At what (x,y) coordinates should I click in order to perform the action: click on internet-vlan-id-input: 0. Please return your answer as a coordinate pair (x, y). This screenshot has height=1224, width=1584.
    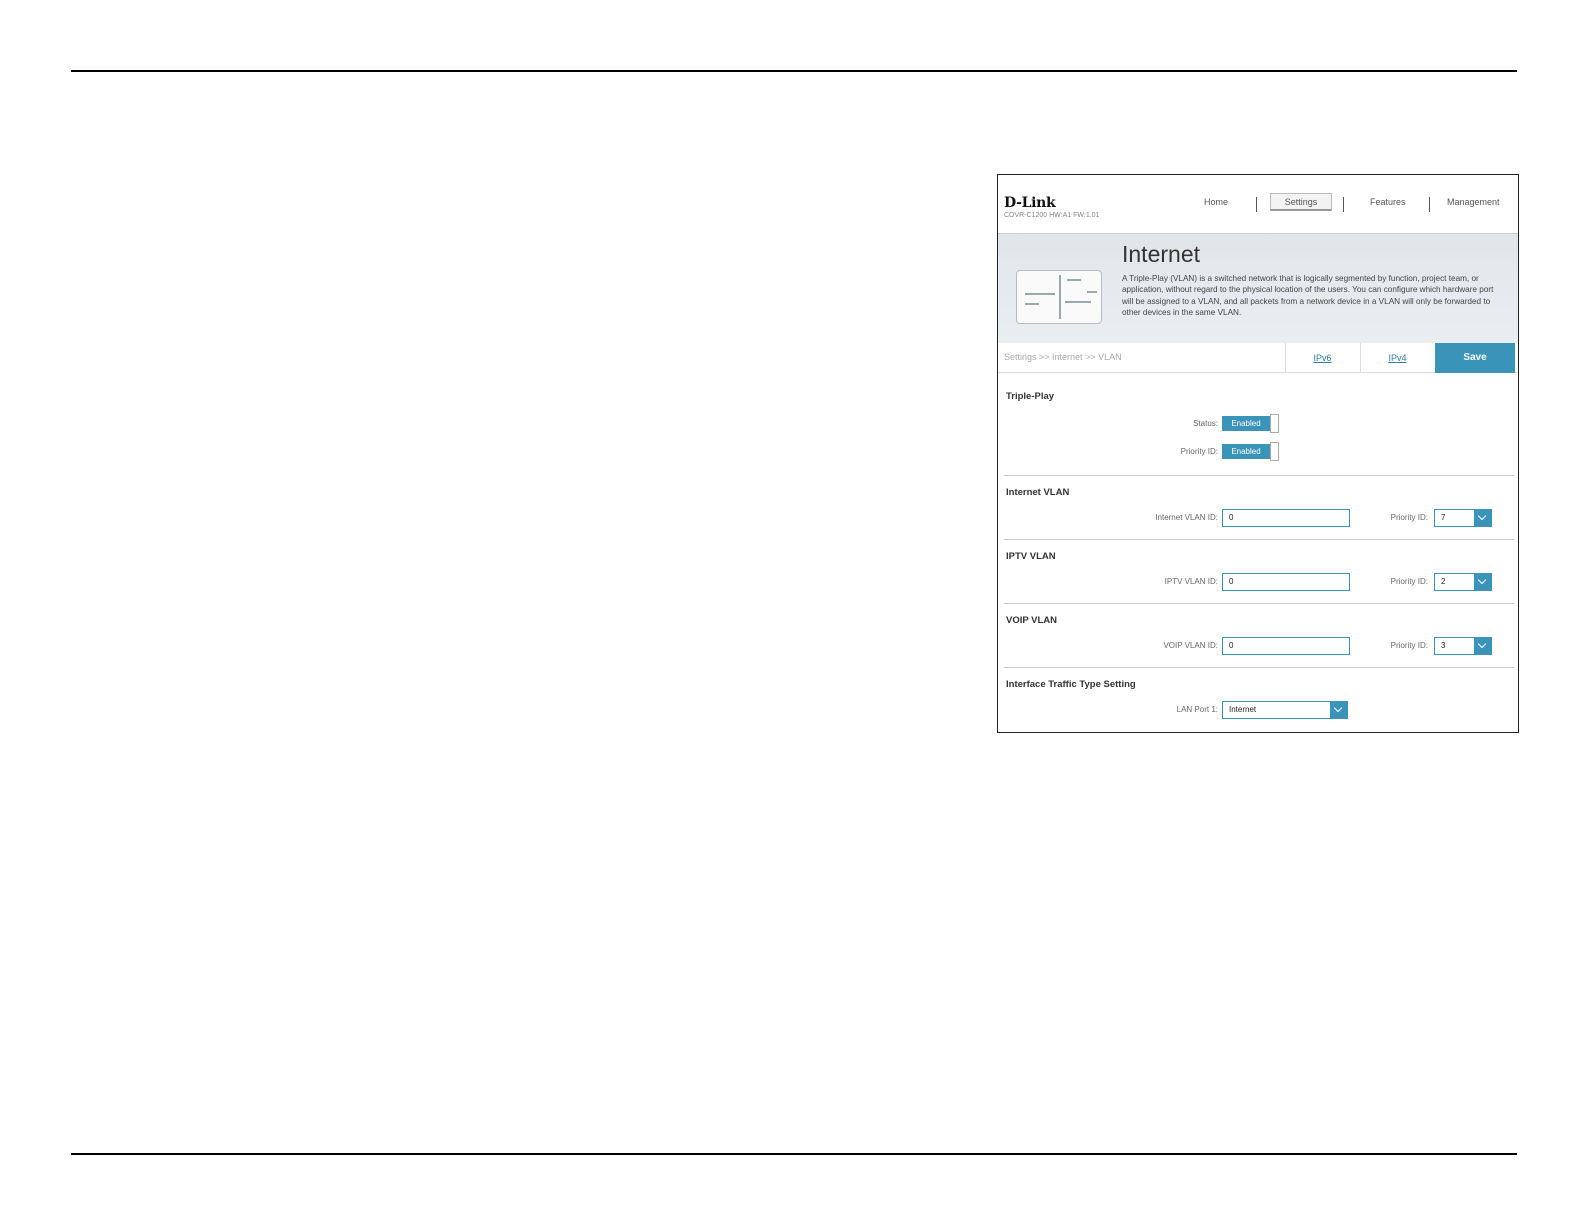
    Looking at the image, I should click on (1286, 518).